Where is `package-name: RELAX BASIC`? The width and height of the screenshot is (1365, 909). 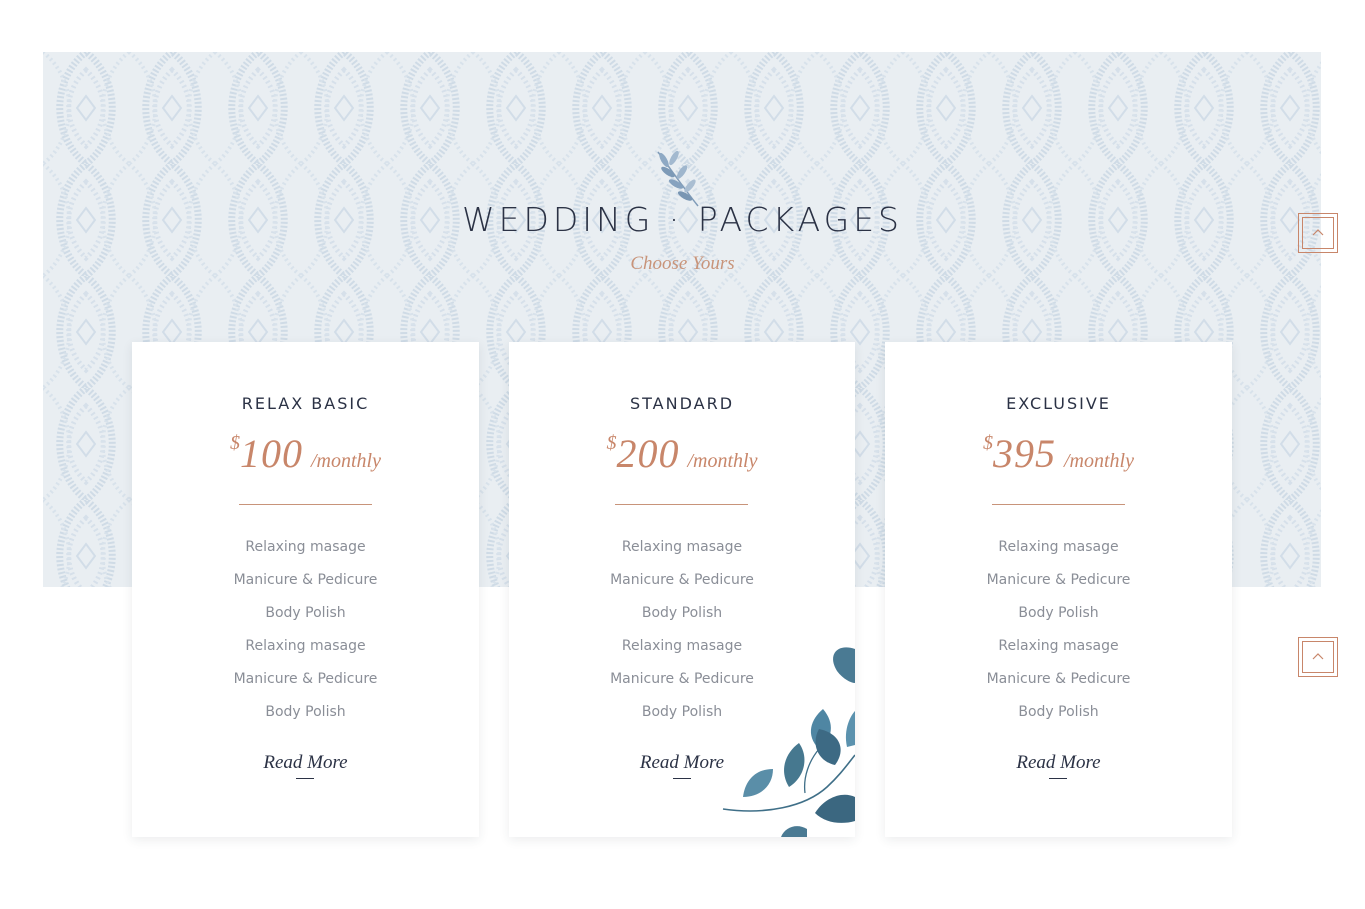
package-name: RELAX BASIC is located at coordinates (305, 403).